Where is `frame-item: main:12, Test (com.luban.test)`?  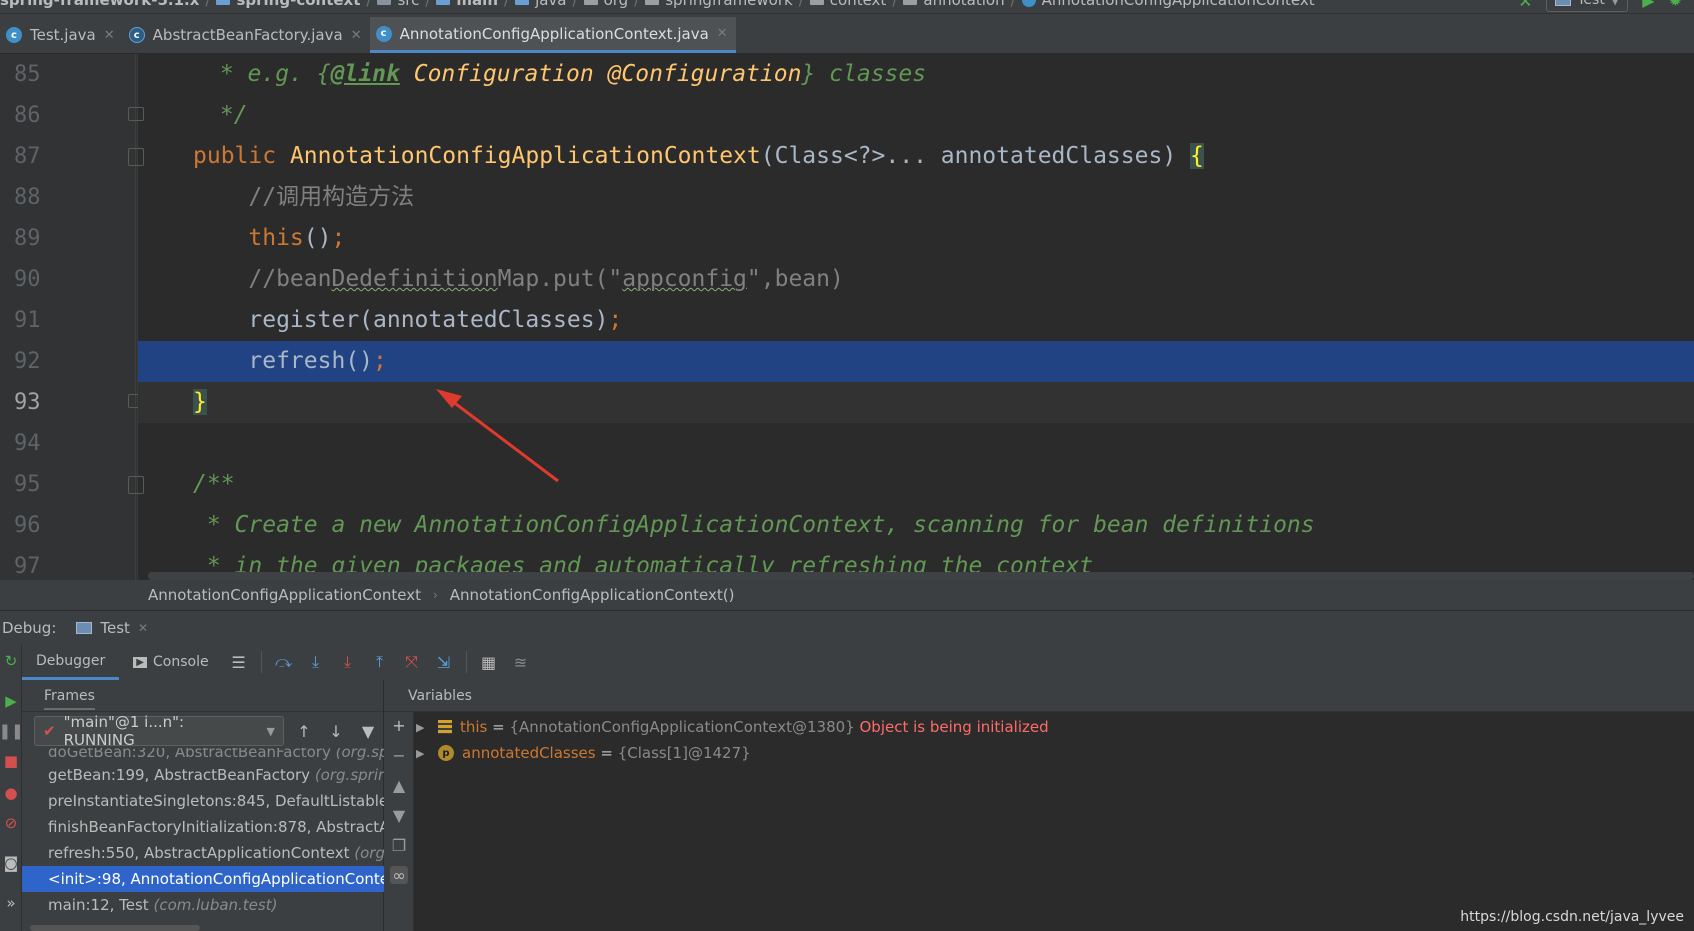
frame-item: main:12, Test (com.luban.test) is located at coordinates (203, 905).